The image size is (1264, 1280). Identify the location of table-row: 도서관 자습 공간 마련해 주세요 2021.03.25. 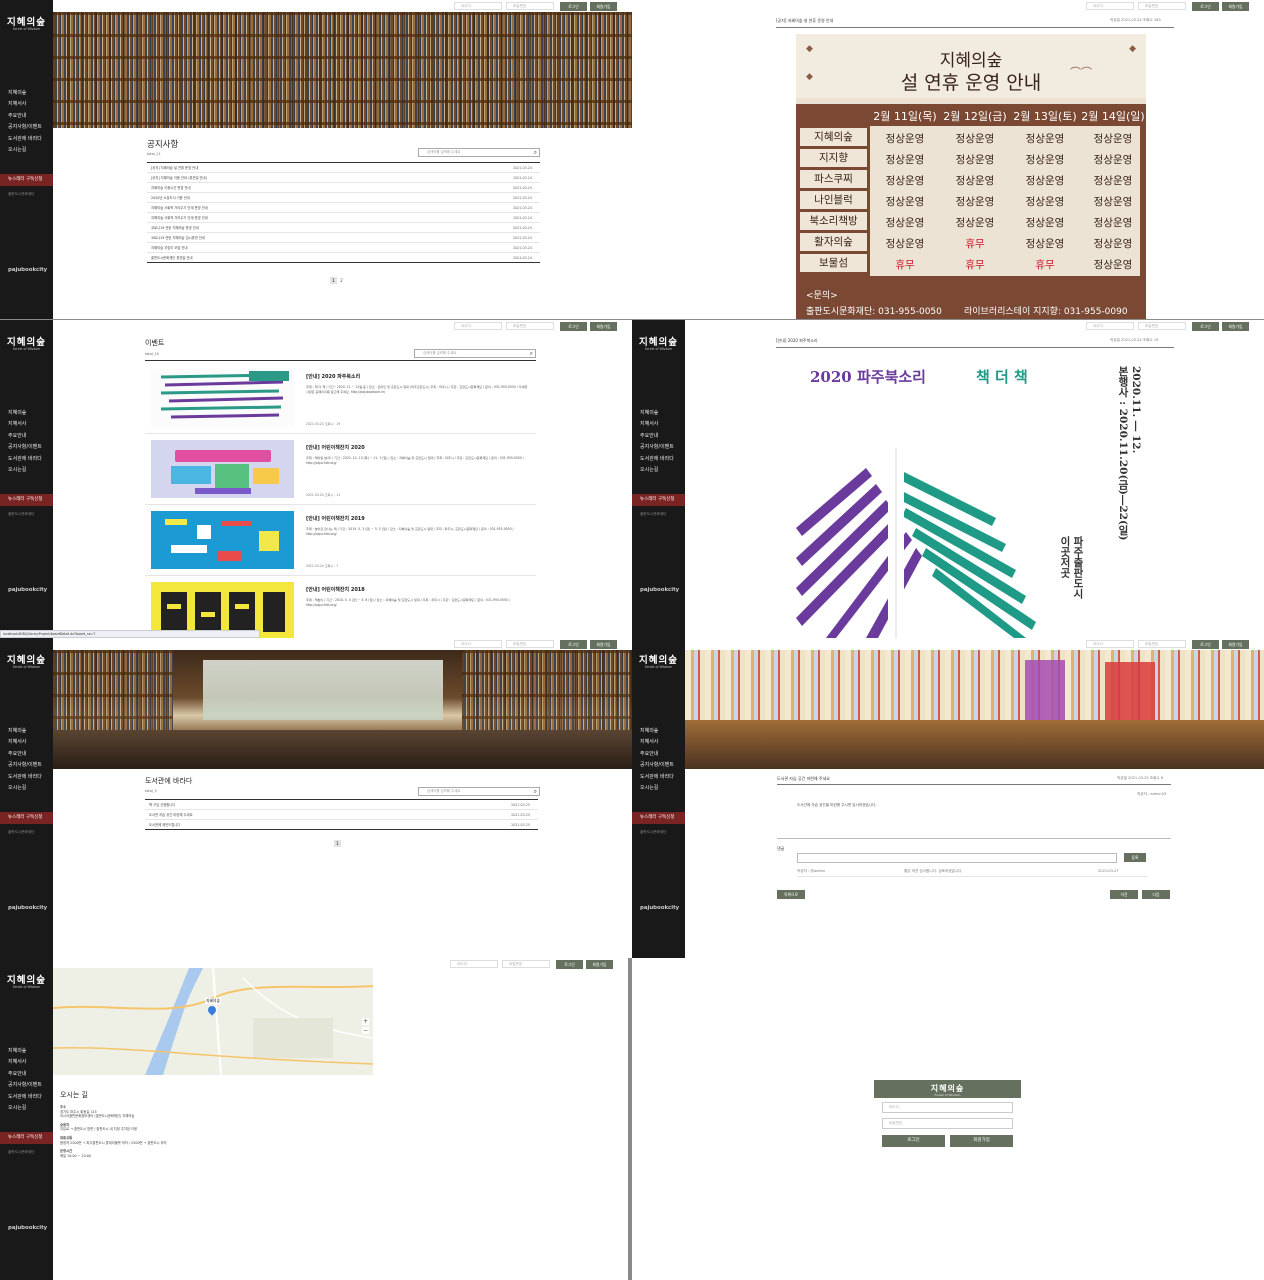
(341, 815).